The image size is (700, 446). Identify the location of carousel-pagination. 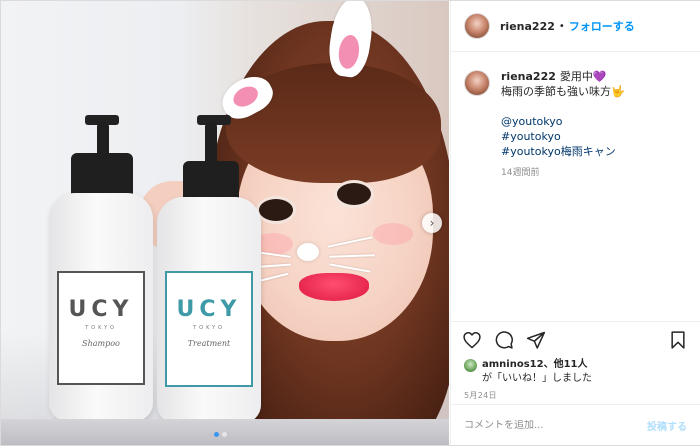
(220, 434).